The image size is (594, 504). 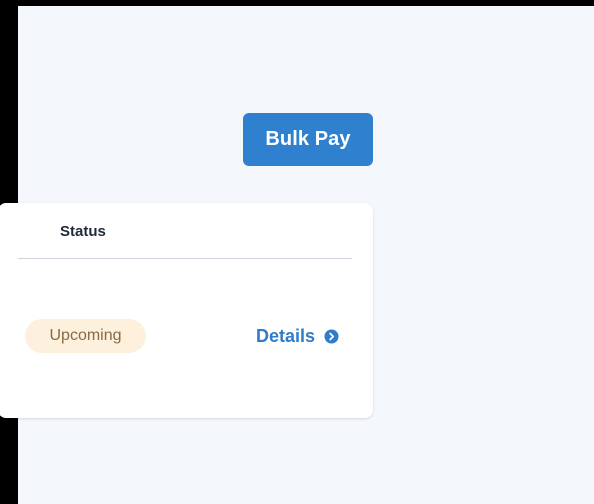 I want to click on details-link: Details, so click(x=297, y=336).